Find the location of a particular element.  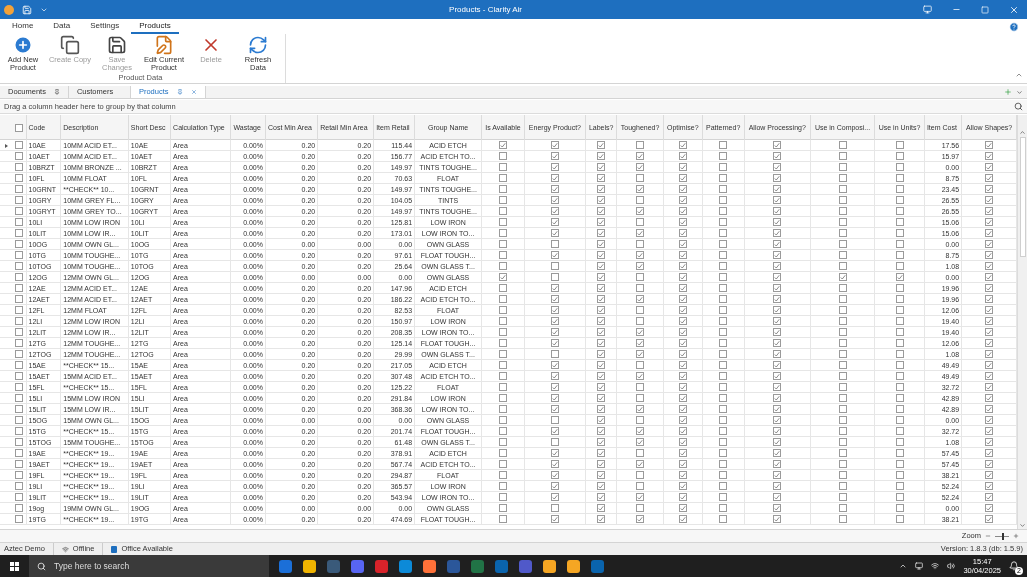

save-icon is located at coordinates (27, 9).